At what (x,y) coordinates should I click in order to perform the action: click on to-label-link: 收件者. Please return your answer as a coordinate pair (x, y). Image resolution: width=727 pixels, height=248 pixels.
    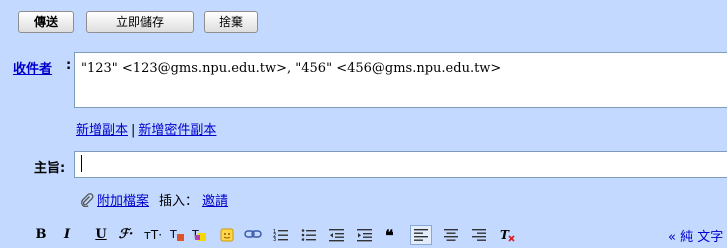
    Looking at the image, I should click on (32, 67).